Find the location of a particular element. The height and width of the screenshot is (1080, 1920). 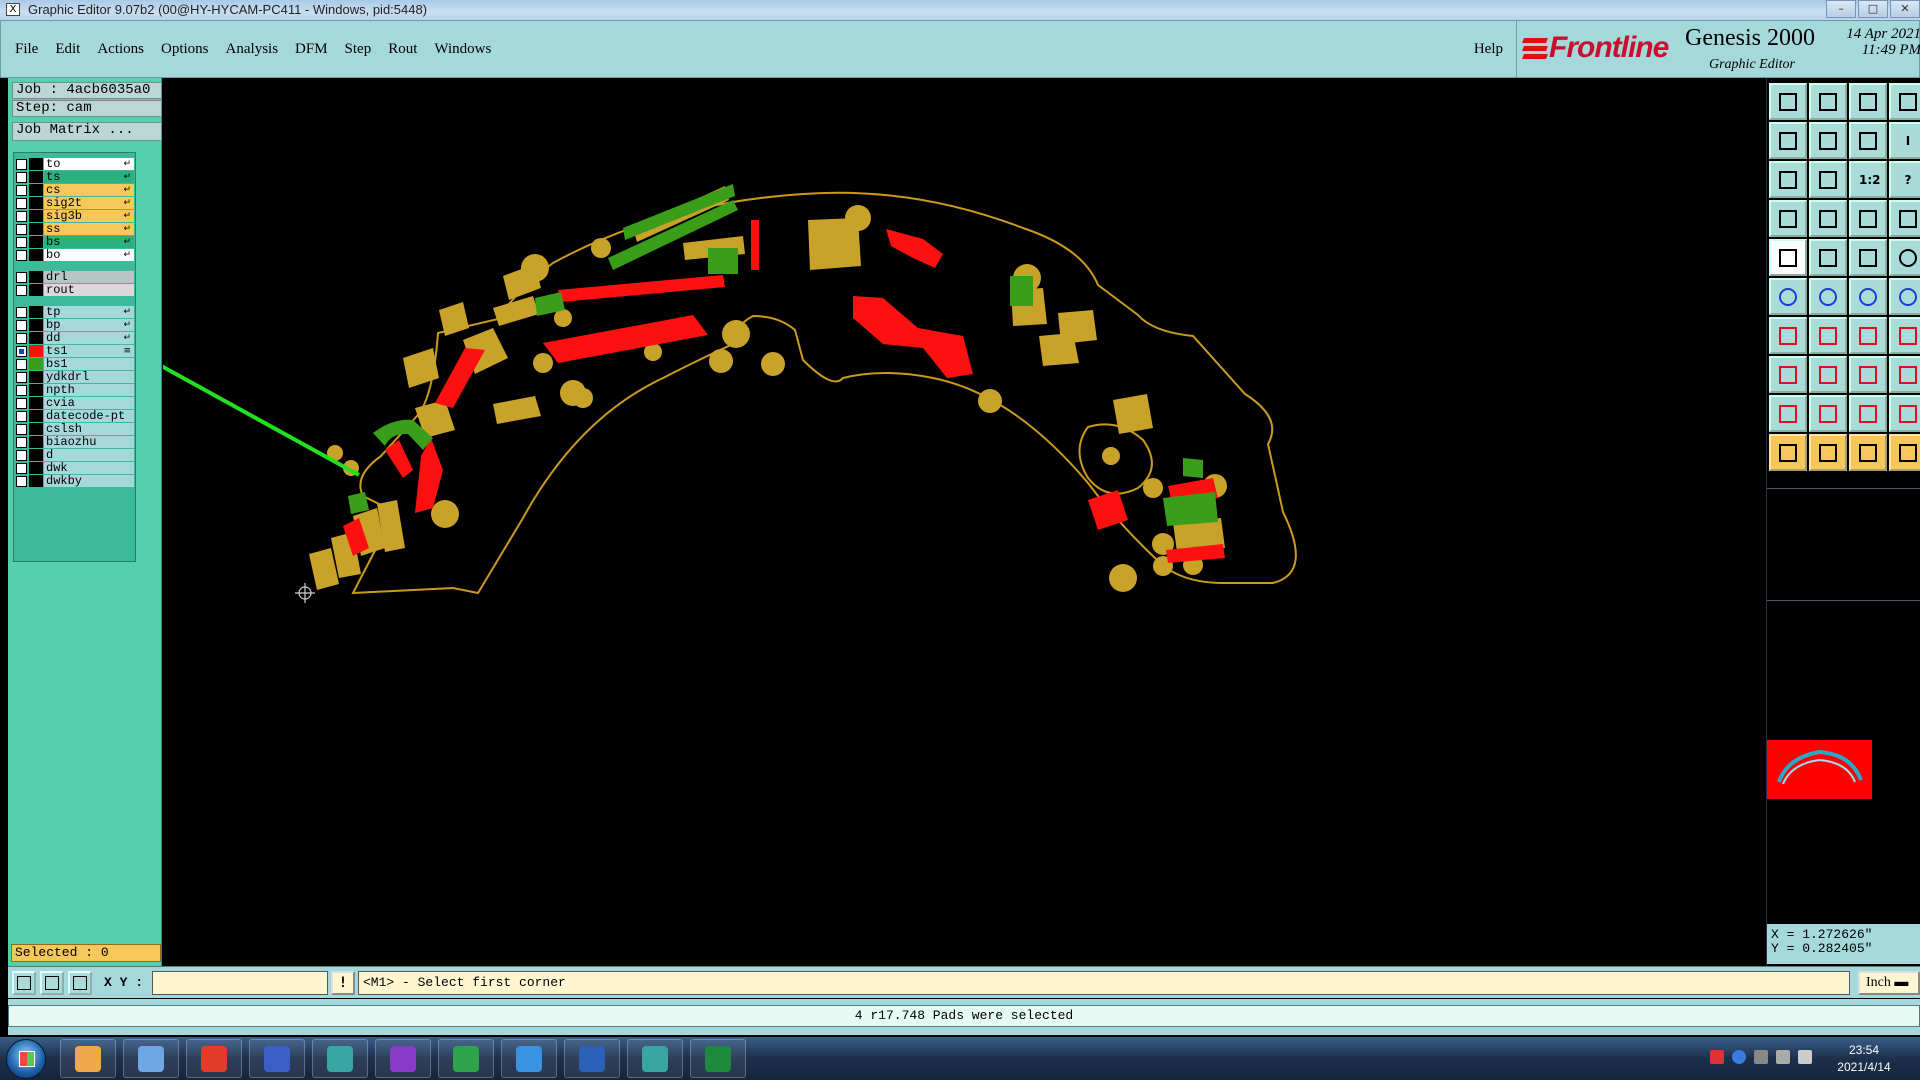

network-tool-button is located at coordinates (1868, 218).